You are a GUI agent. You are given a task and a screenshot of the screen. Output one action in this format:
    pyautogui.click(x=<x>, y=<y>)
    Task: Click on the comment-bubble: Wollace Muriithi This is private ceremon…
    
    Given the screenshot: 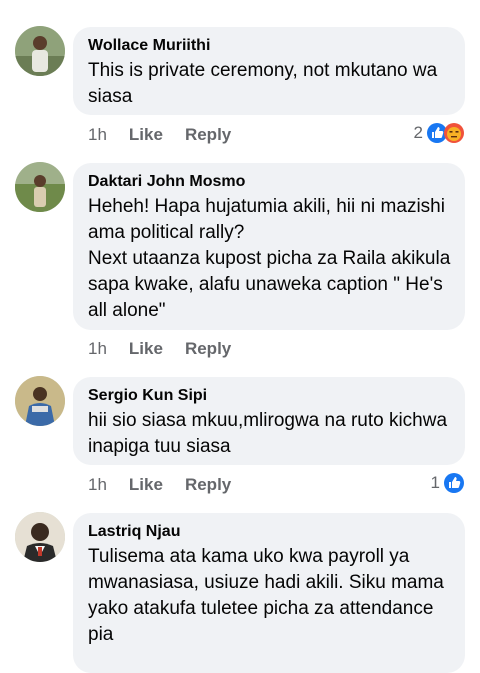 What is the action you would take?
    pyautogui.click(x=269, y=71)
    